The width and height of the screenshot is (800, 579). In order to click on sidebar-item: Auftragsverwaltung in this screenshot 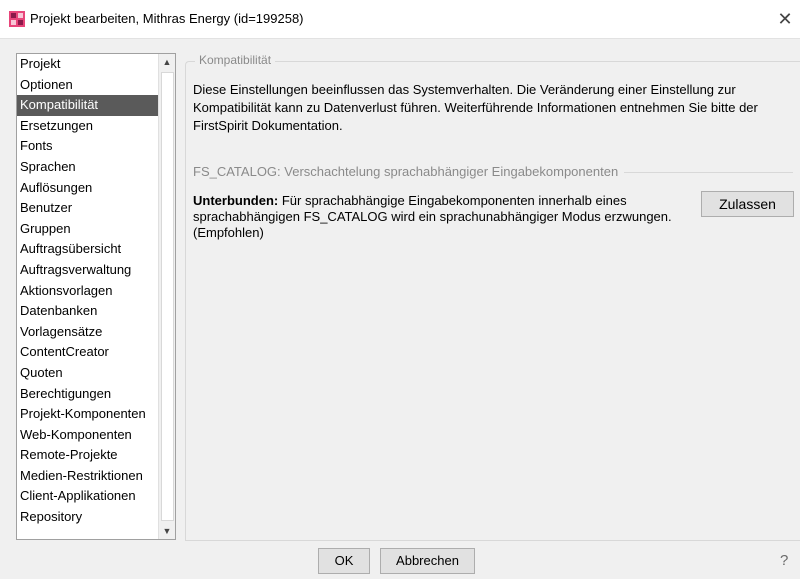, I will do `click(87, 270)`.